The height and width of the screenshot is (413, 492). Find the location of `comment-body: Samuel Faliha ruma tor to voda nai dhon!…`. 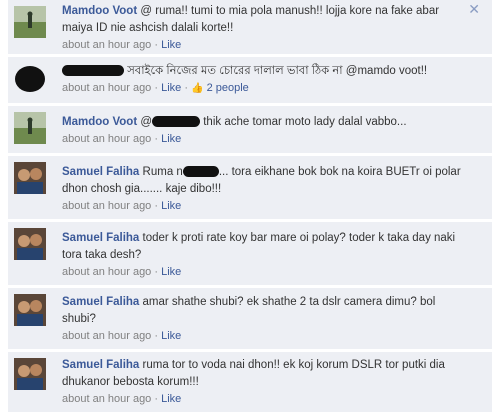

comment-body: Samuel Faliha ruma tor to voda nai dhon!… is located at coordinates (265, 382).